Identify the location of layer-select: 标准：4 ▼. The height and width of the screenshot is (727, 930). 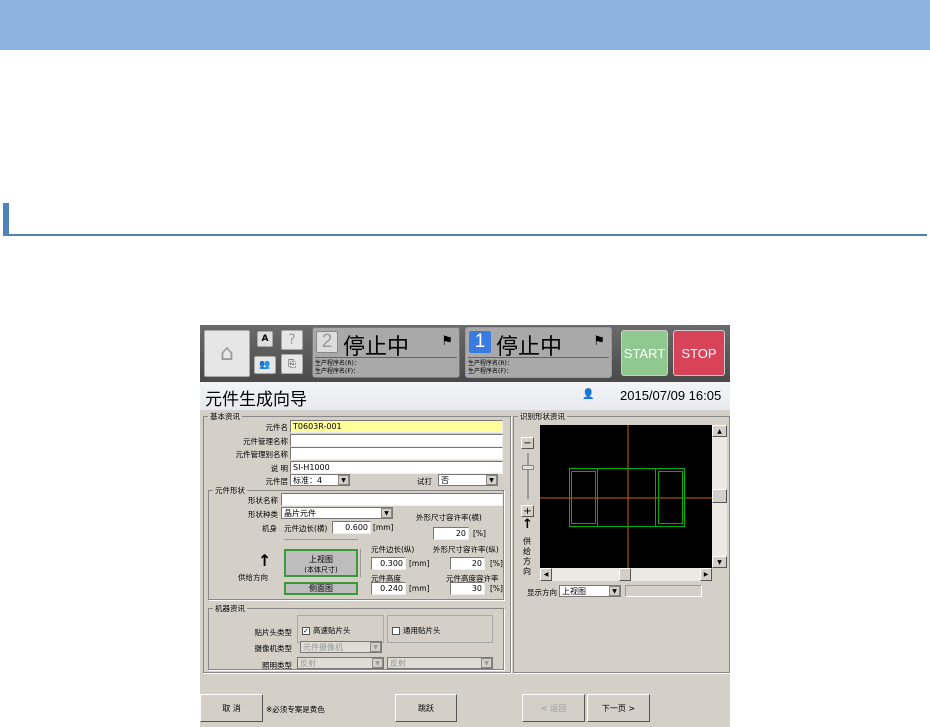
(320, 480).